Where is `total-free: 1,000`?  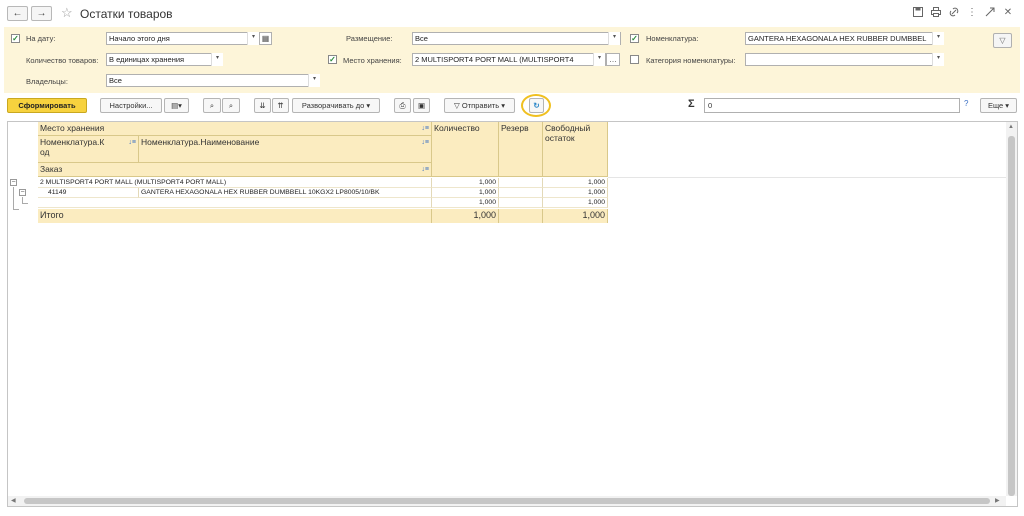
total-free: 1,000 is located at coordinates (575, 216).